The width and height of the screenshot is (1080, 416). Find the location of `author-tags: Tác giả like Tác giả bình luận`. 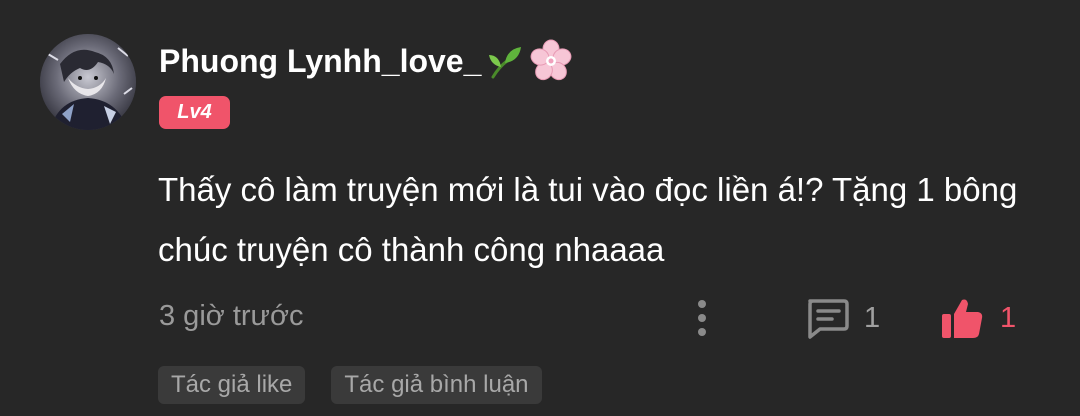

author-tags: Tác giả like Tác giả bình luận is located at coordinates (350, 385).